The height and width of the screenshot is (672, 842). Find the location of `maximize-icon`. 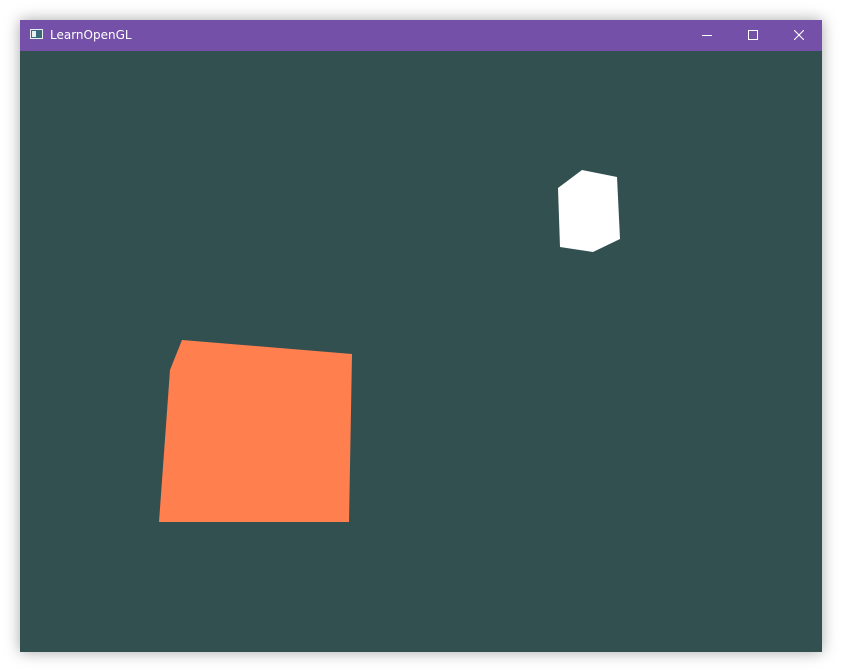

maximize-icon is located at coordinates (753, 35).